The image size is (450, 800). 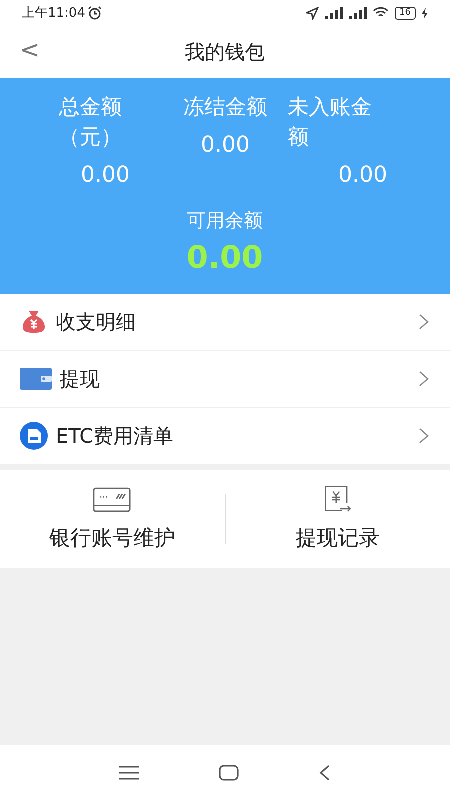 What do you see at coordinates (34, 436) in the screenshot?
I see `etc-card-icon` at bounding box center [34, 436].